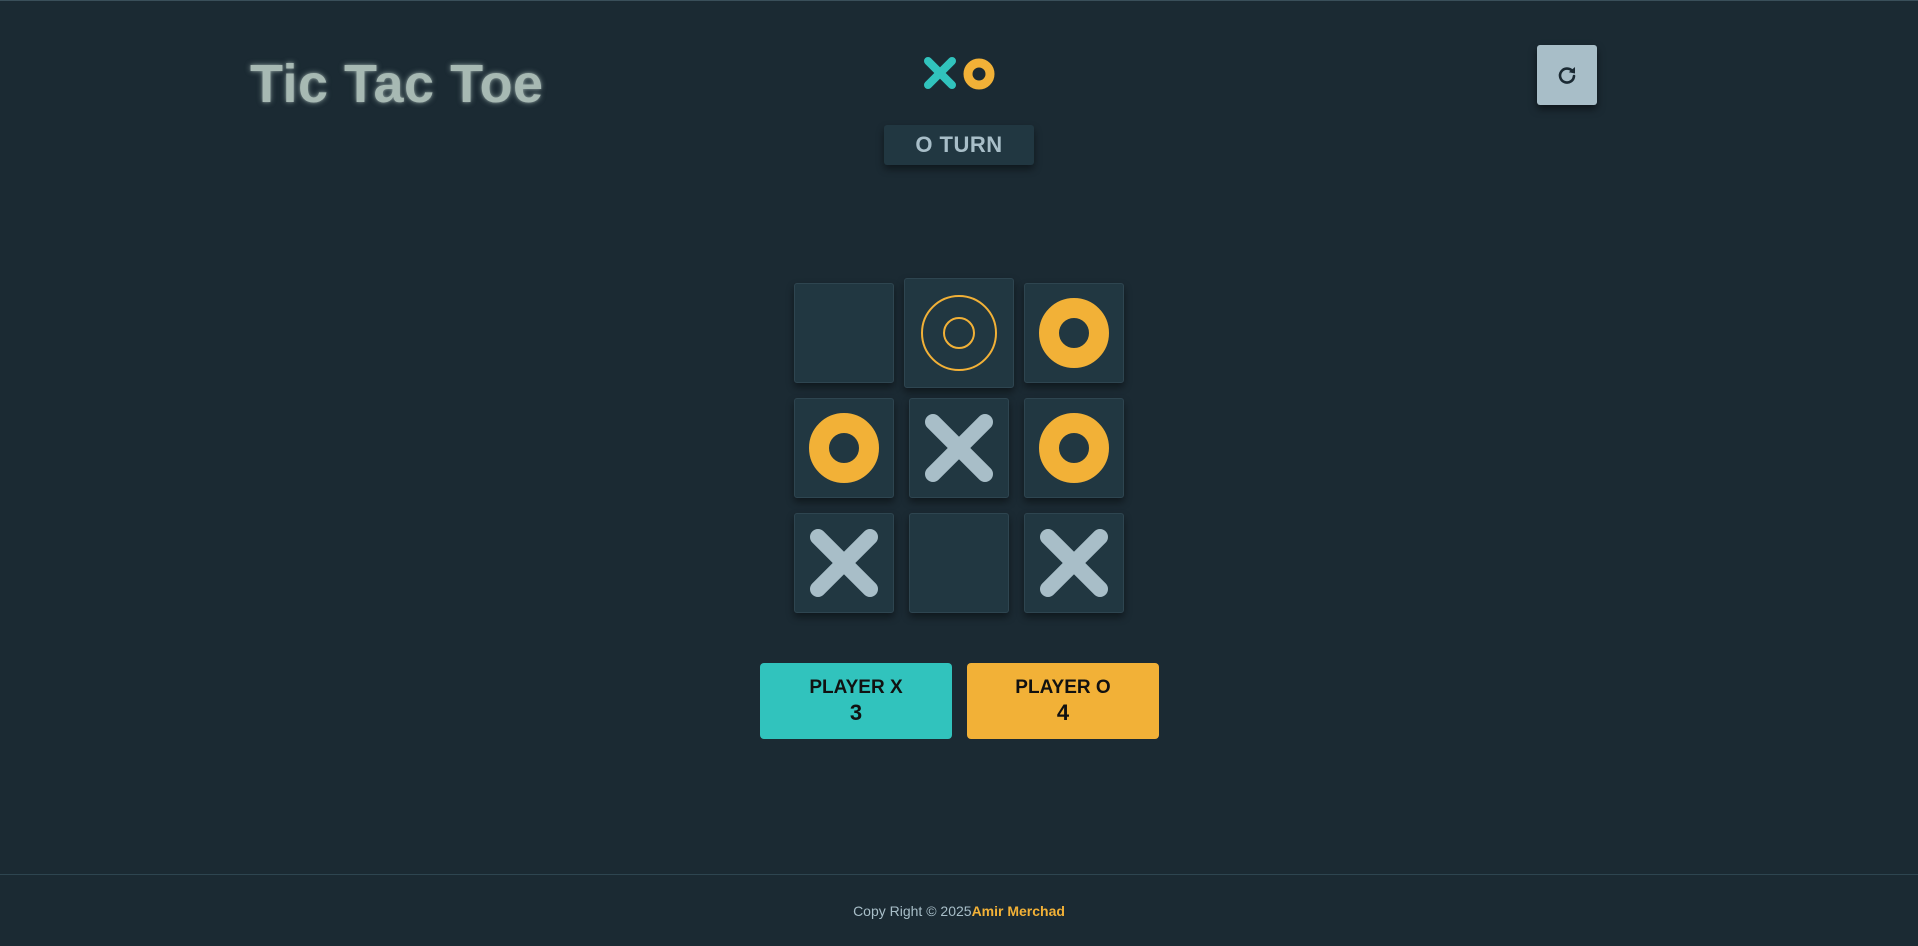 The width and height of the screenshot is (1918, 946). Describe the element at coordinates (397, 84) in the screenshot. I see `page-title: Tic Tac Toe` at that location.